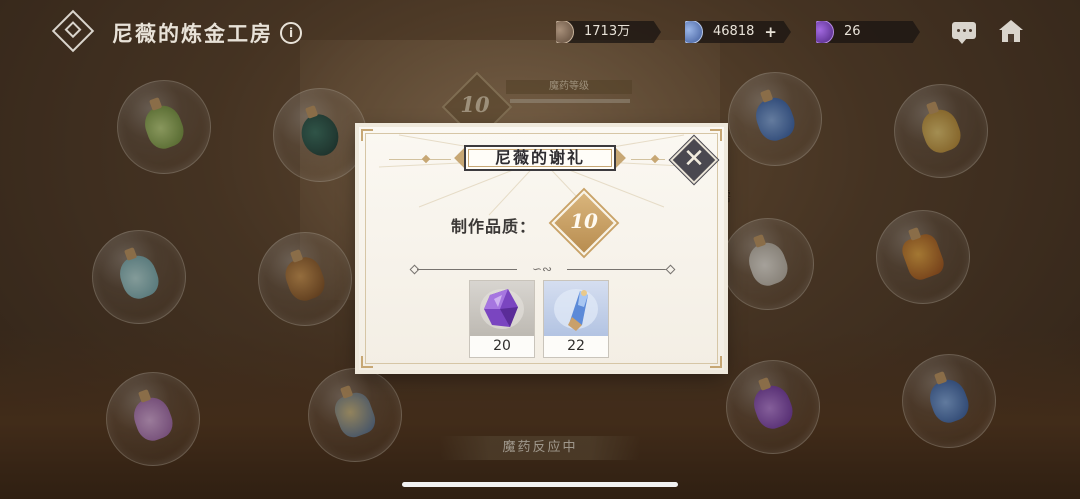 The image size is (1080, 499). I want to click on reward-count: 22, so click(576, 346).